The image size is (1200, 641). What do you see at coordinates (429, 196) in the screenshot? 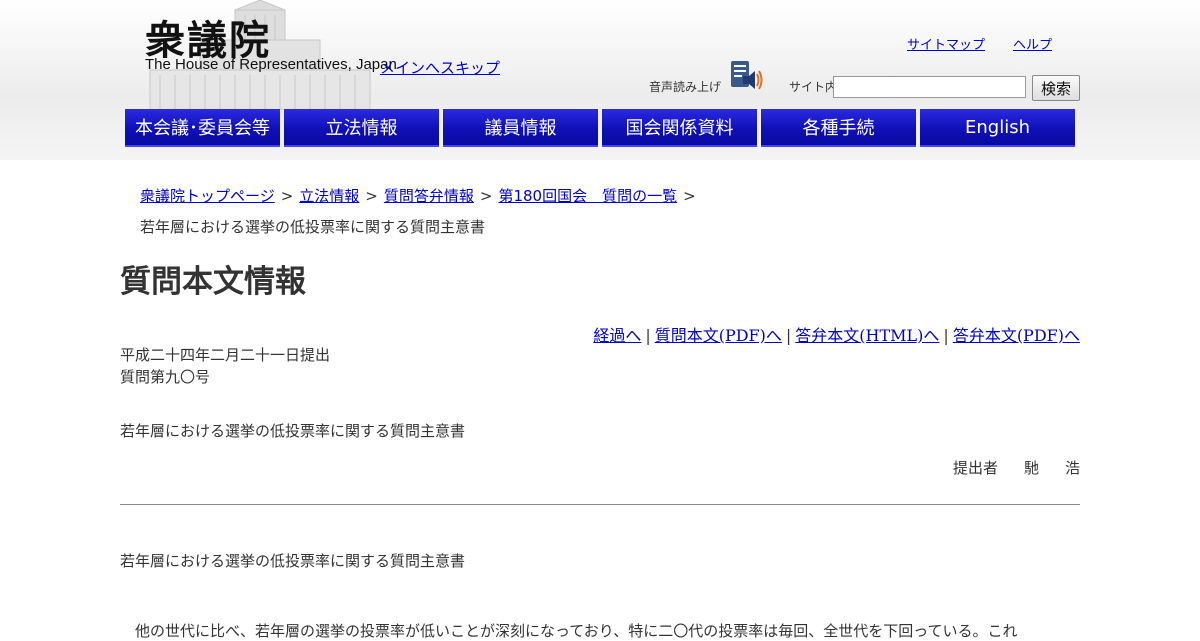
I see `breadcrumb-qa-info: 質問答弁情報` at bounding box center [429, 196].